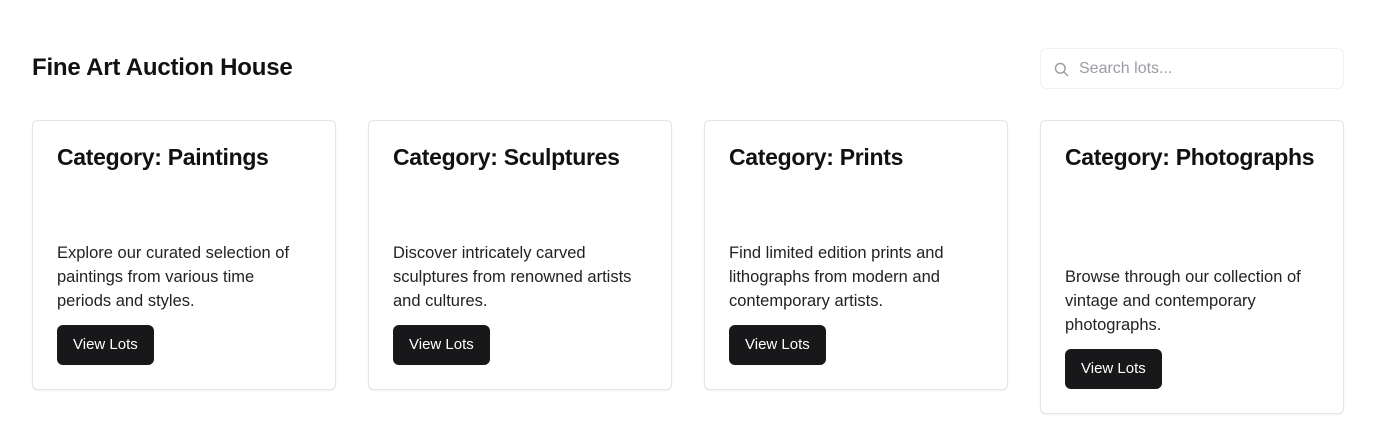 The width and height of the screenshot is (1376, 442). I want to click on search-box, so click(1192, 68).